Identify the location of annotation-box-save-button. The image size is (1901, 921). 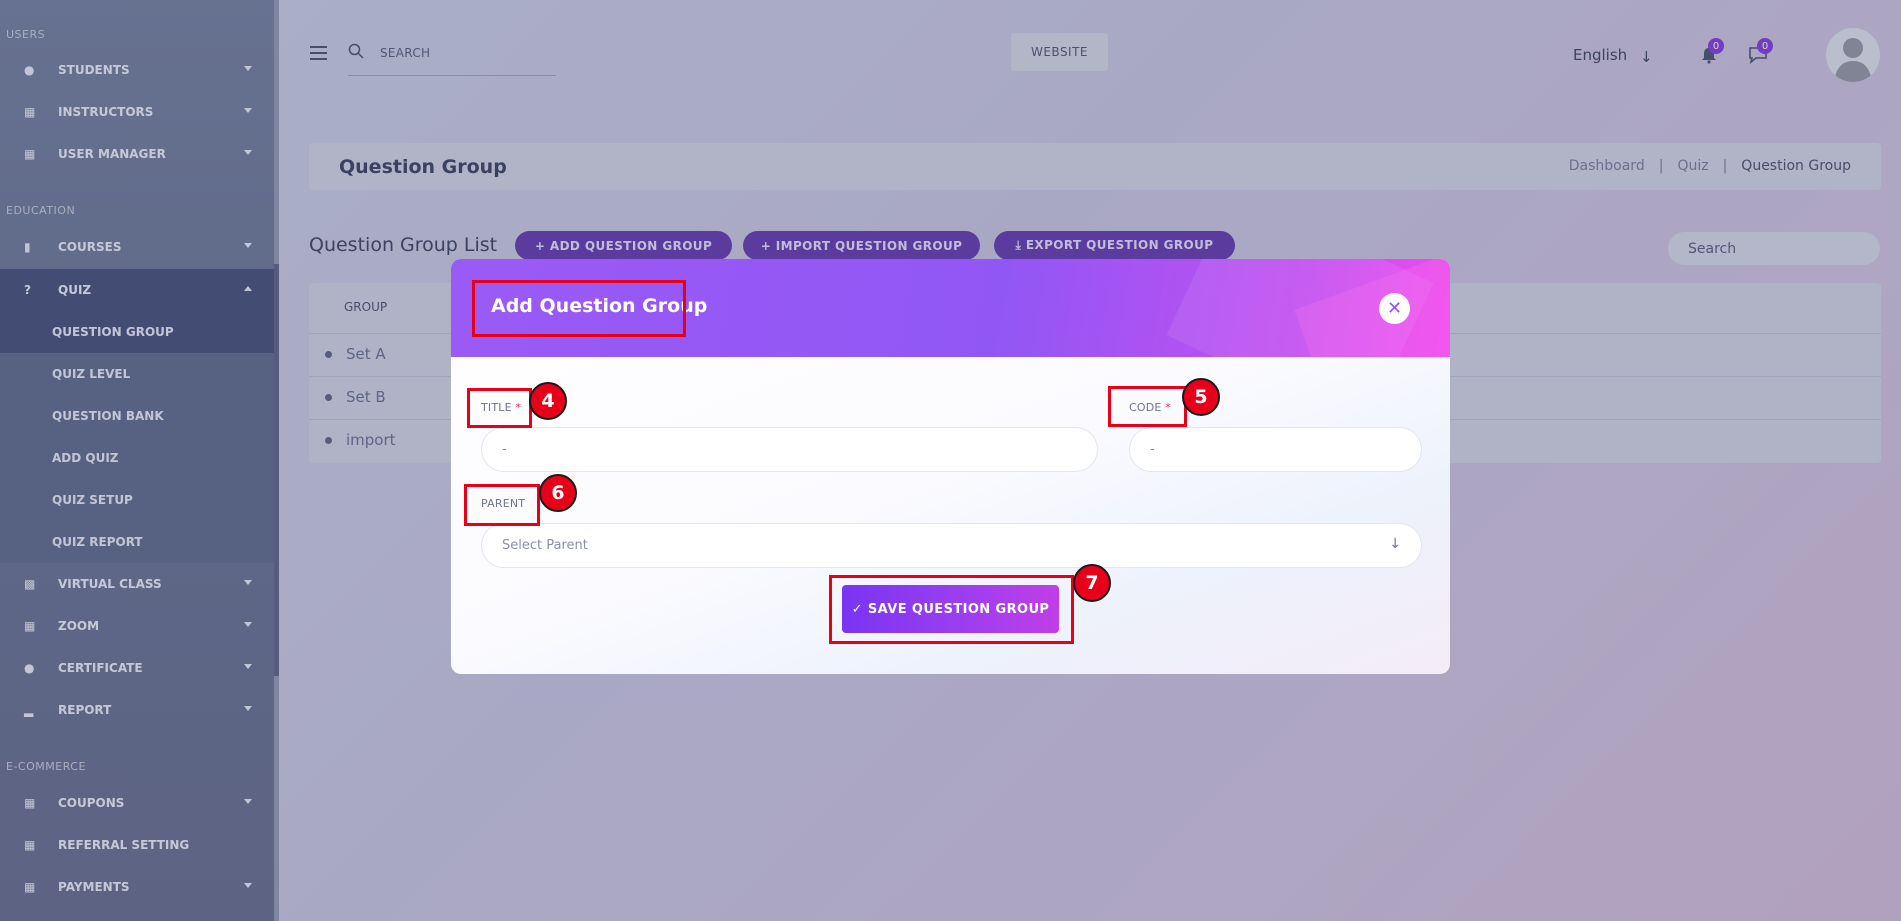
(951, 609).